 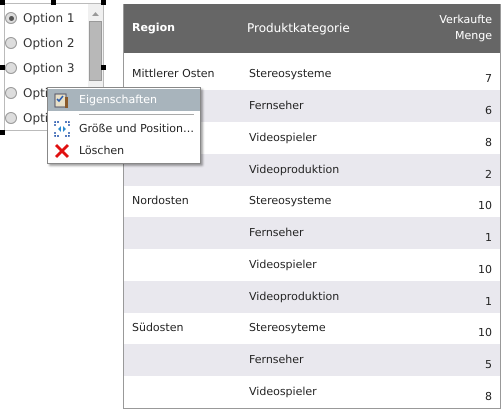 I want to click on table-cell: Nordosten, so click(x=160, y=201).